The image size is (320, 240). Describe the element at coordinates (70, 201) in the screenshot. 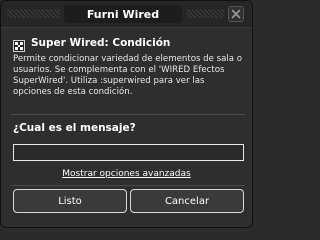

I see `ok-button: Listo` at that location.